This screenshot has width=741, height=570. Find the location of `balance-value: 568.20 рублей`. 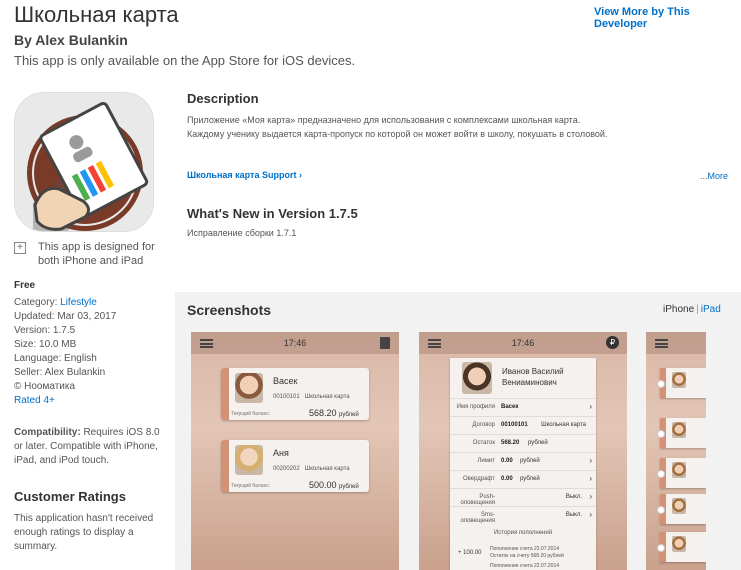

balance-value: 568.20 рублей is located at coordinates (334, 413).